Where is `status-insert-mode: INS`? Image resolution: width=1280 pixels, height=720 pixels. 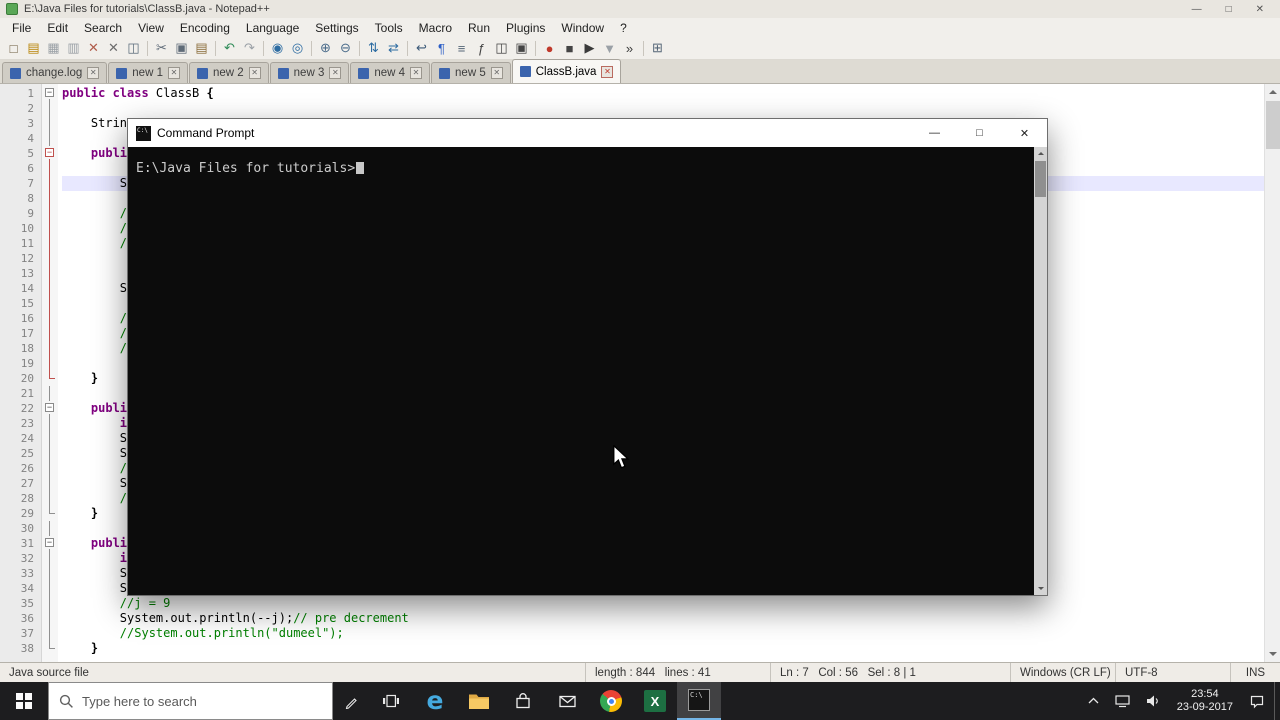
status-insert-mode: INS is located at coordinates (1255, 672).